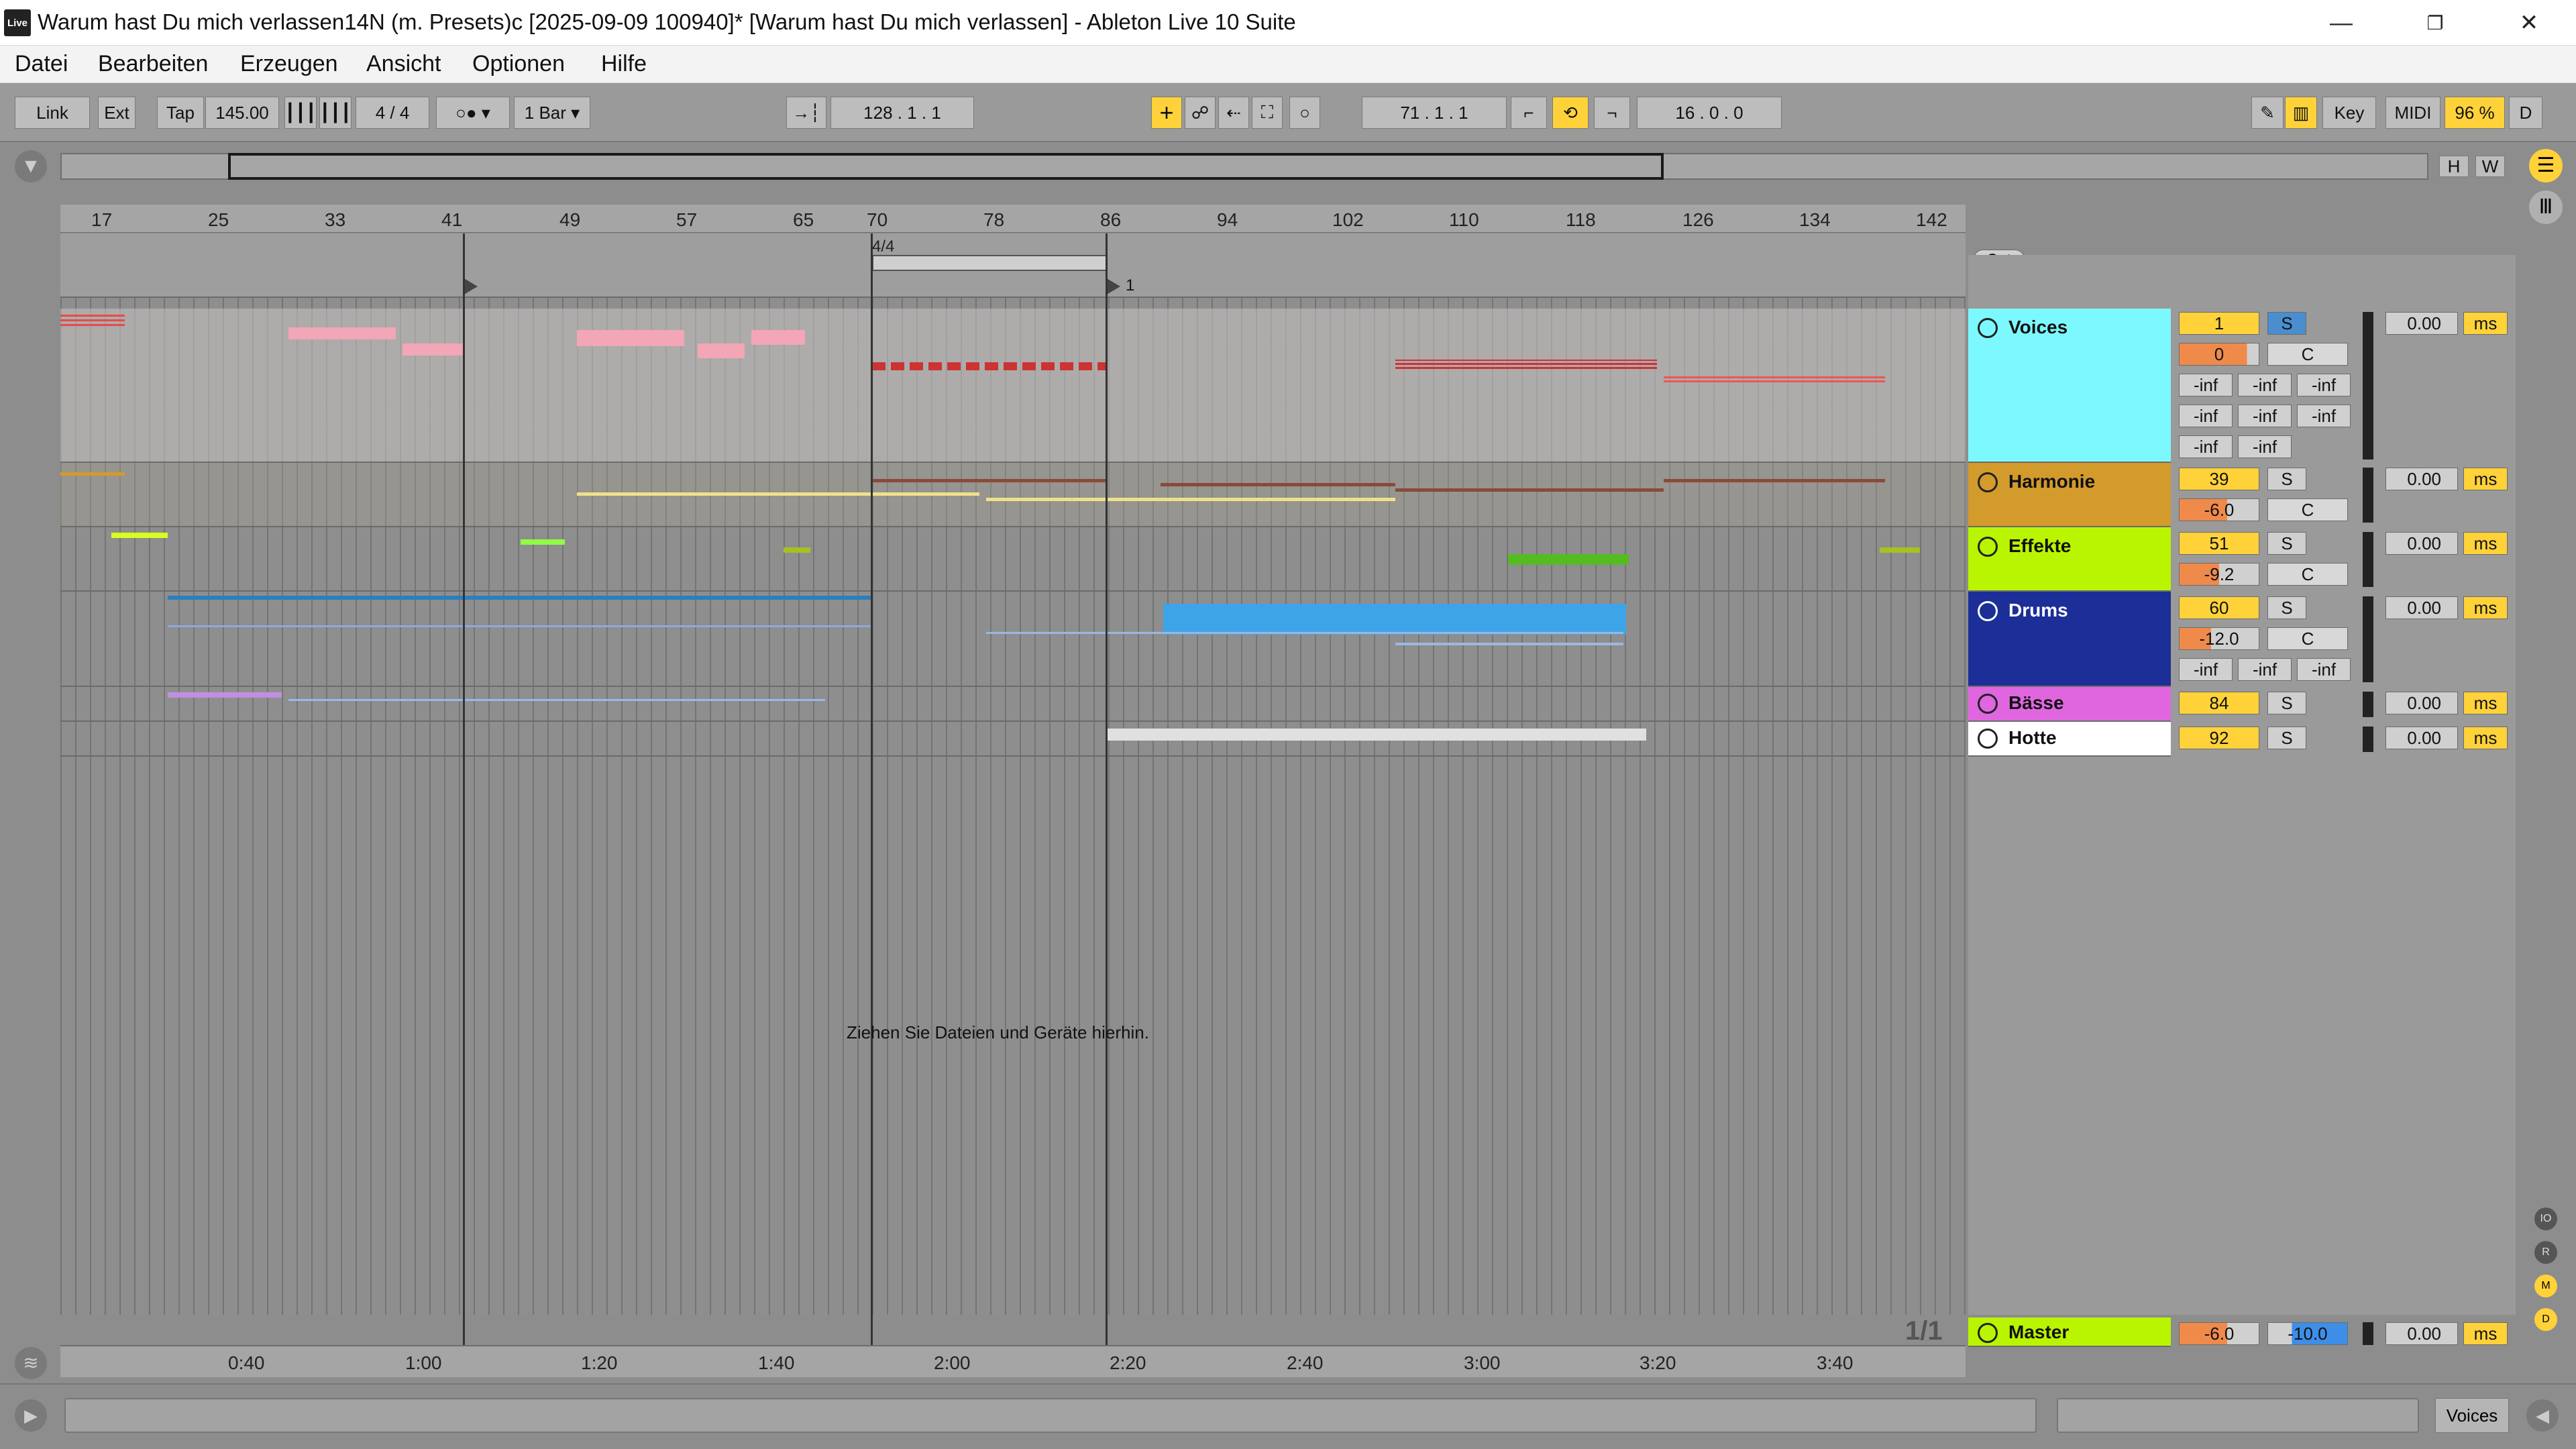 Image resolution: width=2576 pixels, height=1449 pixels. Describe the element at coordinates (31, 1363) in the screenshot. I see `groove-icon: ≋` at that location.